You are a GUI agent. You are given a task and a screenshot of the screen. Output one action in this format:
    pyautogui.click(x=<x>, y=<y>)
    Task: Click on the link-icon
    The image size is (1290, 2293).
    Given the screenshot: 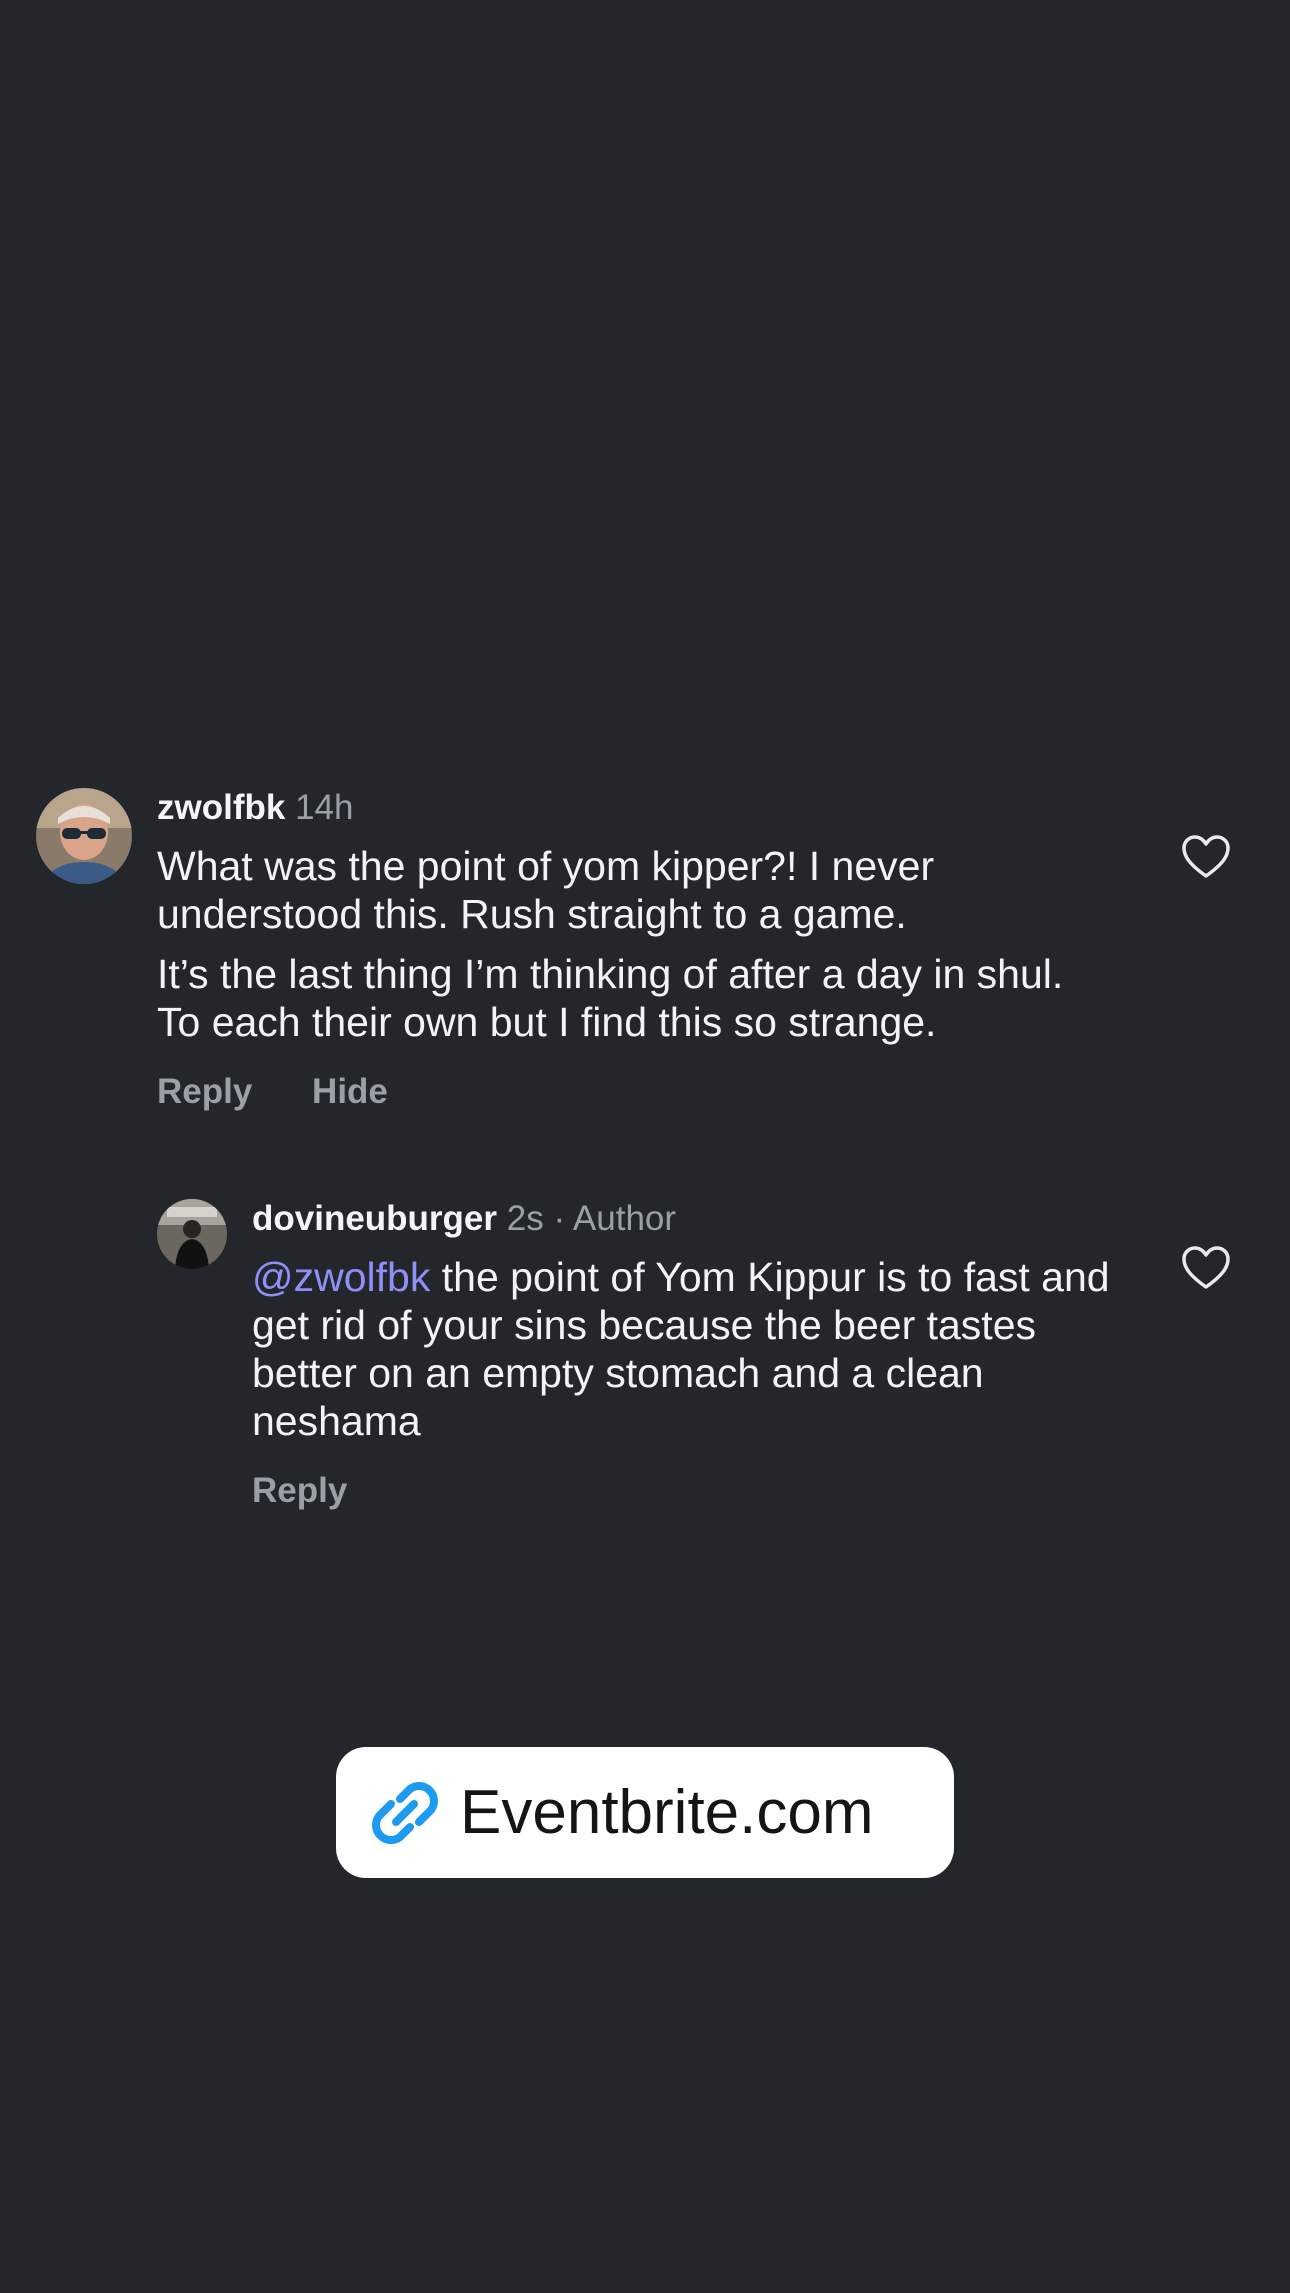 What is the action you would take?
    pyautogui.click(x=405, y=1812)
    